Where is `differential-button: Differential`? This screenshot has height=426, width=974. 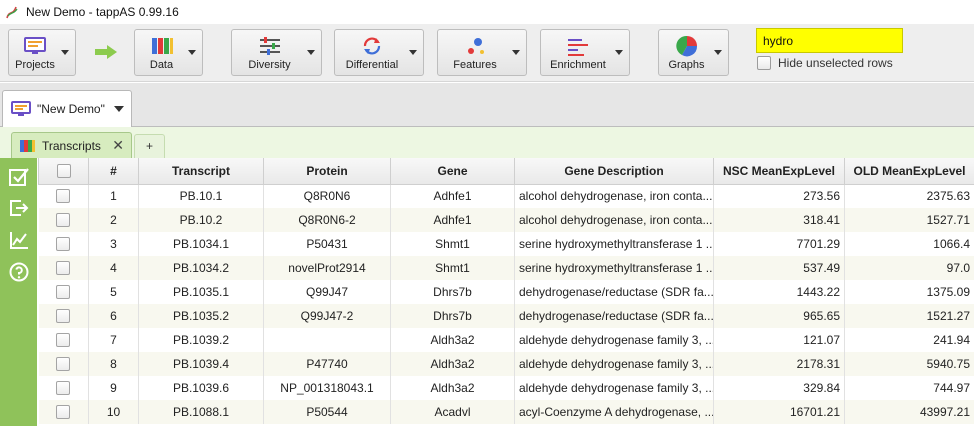 differential-button: Differential is located at coordinates (379, 52).